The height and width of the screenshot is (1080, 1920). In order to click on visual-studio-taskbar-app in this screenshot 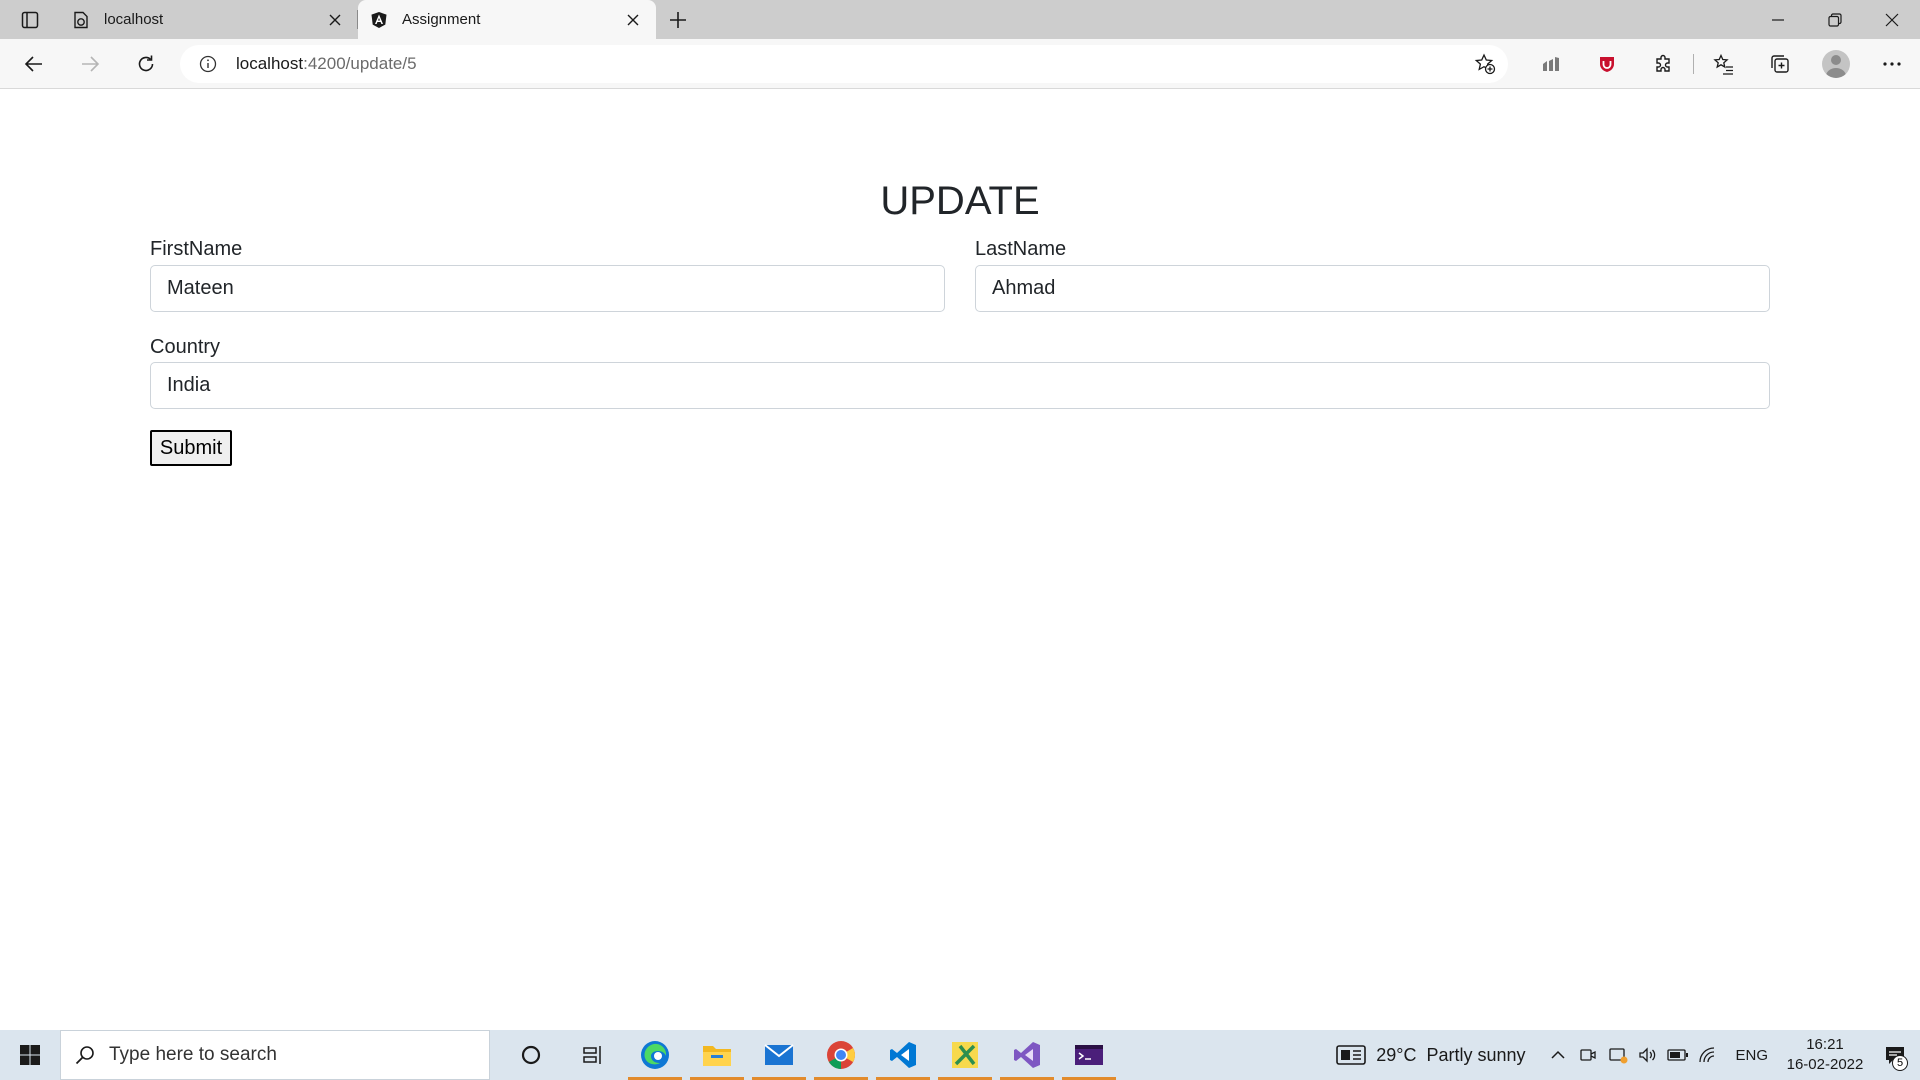, I will do `click(1027, 1055)`.